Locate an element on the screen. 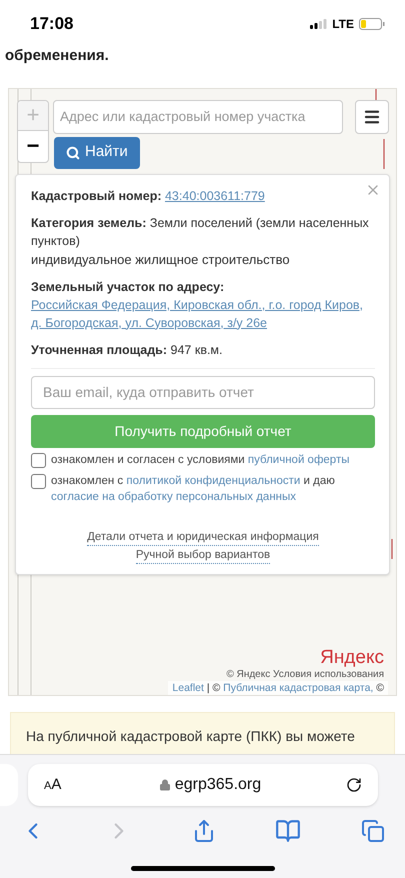 The width and height of the screenshot is (405, 878). text-link: Leaflet is located at coordinates (188, 688).